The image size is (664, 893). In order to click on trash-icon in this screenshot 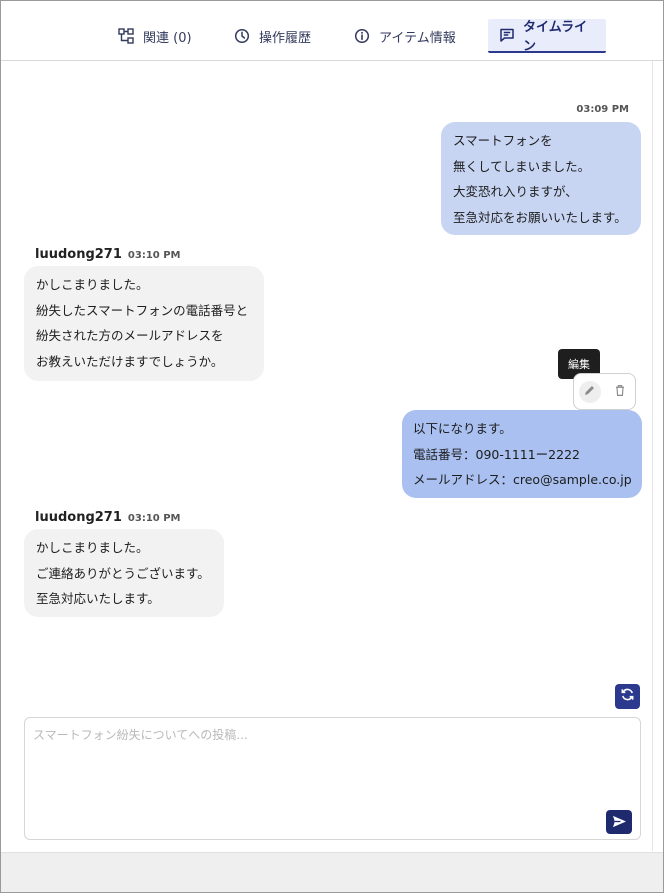, I will do `click(620, 391)`.